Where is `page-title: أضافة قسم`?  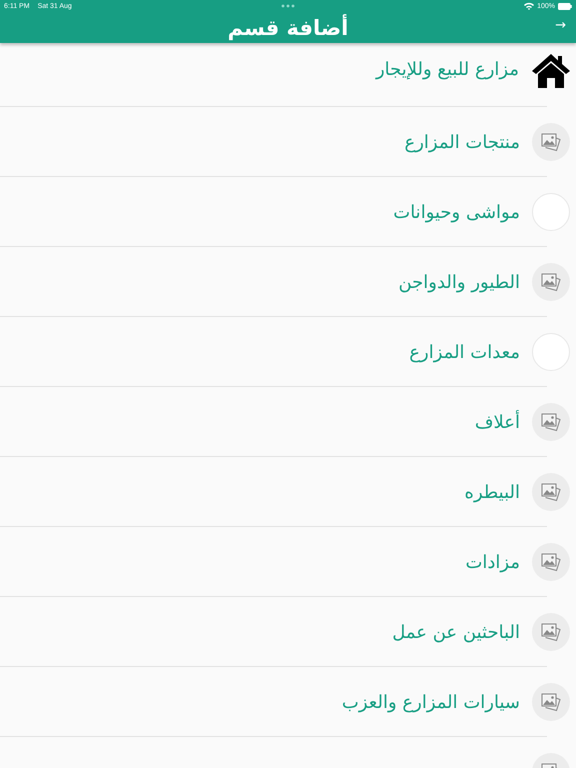 page-title: أضافة قسم is located at coordinates (288, 28).